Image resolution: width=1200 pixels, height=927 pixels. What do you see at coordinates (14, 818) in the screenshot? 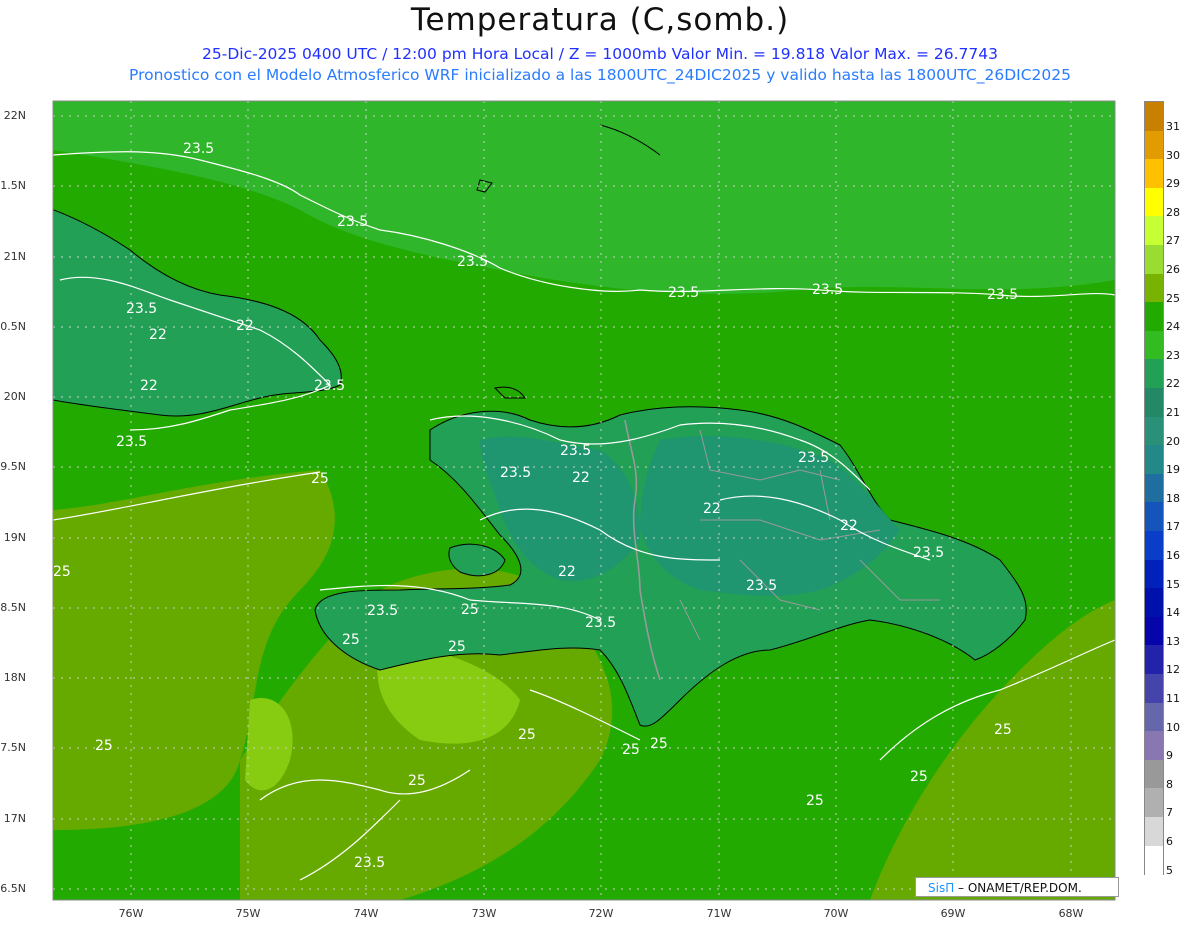
I see `lat-label: 17N` at bounding box center [14, 818].